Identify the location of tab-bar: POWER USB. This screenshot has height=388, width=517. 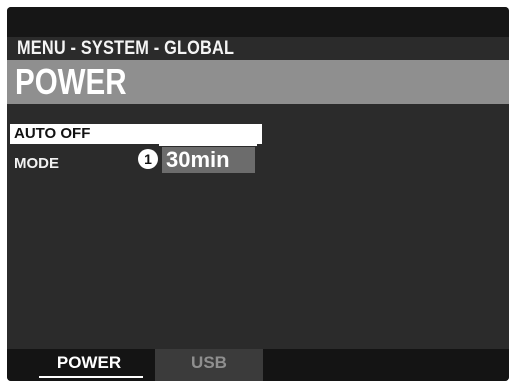
(258, 365).